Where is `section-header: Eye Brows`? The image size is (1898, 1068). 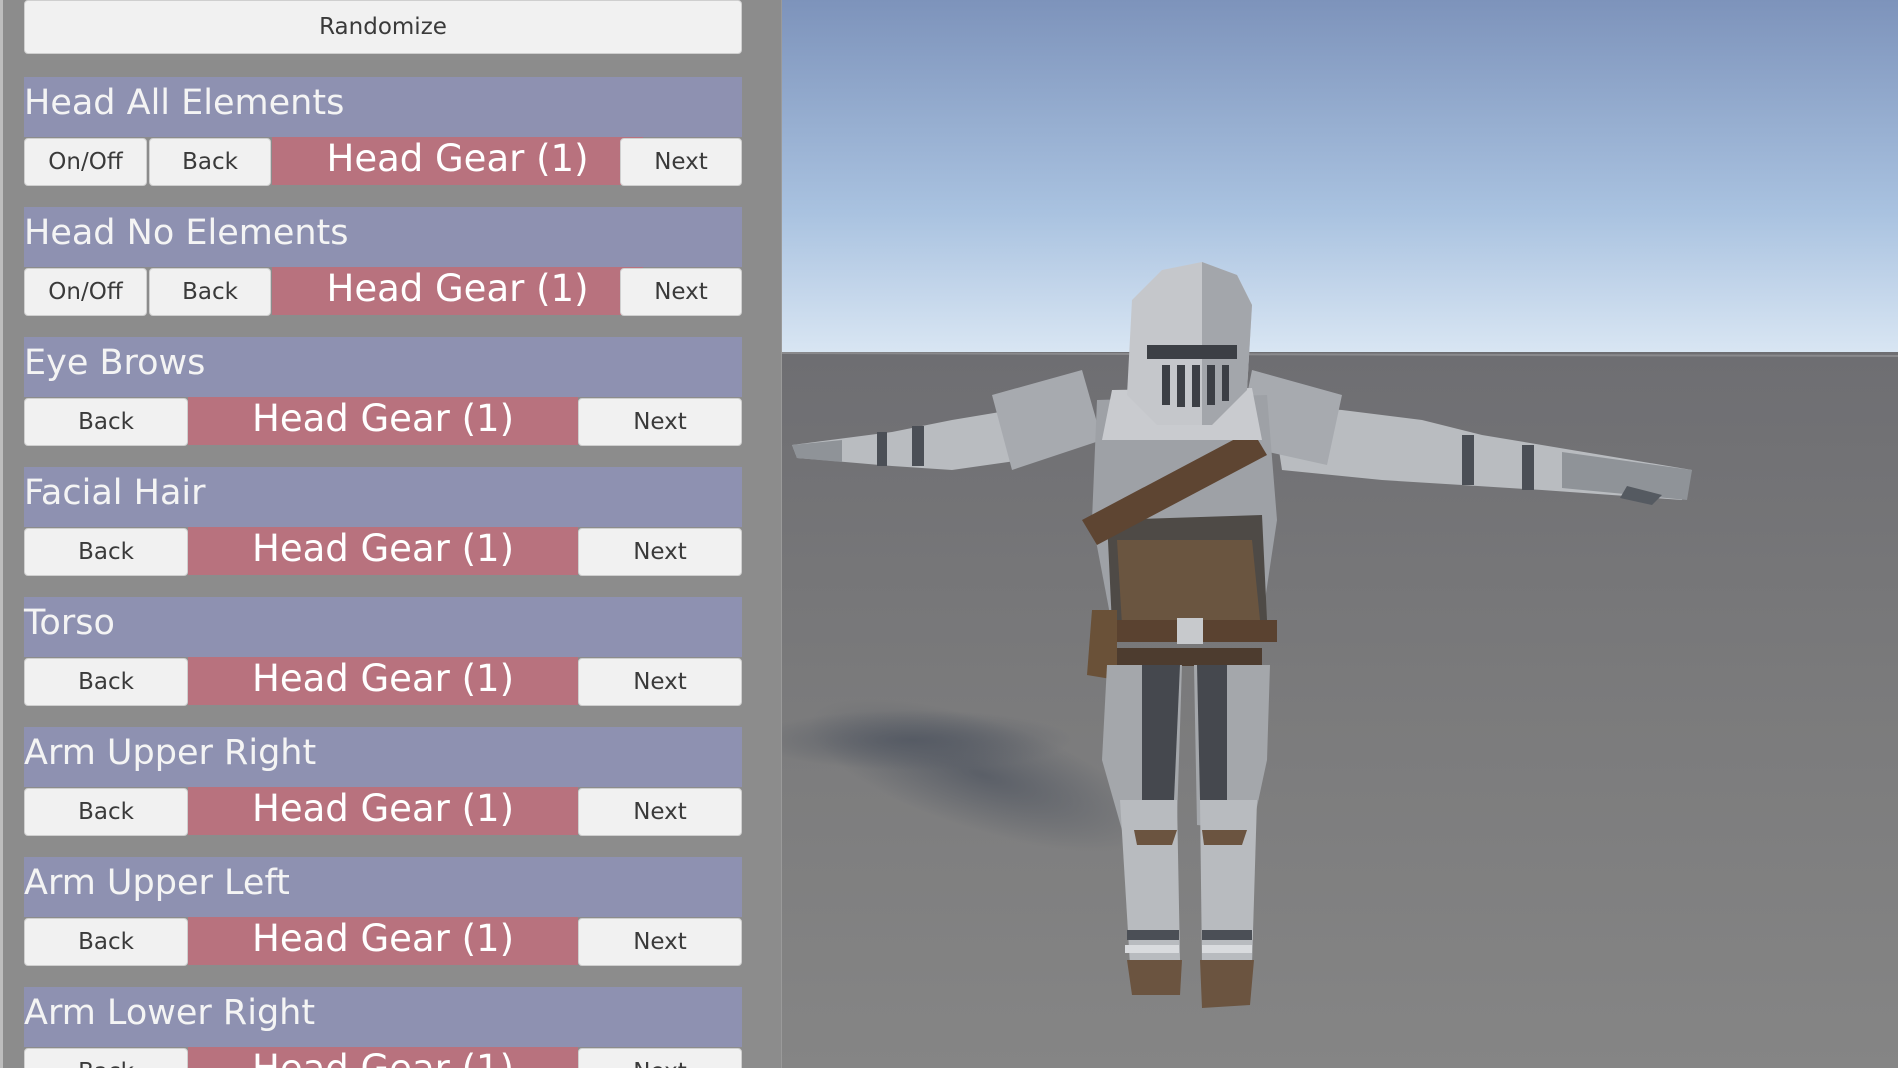
section-header: Eye Brows is located at coordinates (383, 367).